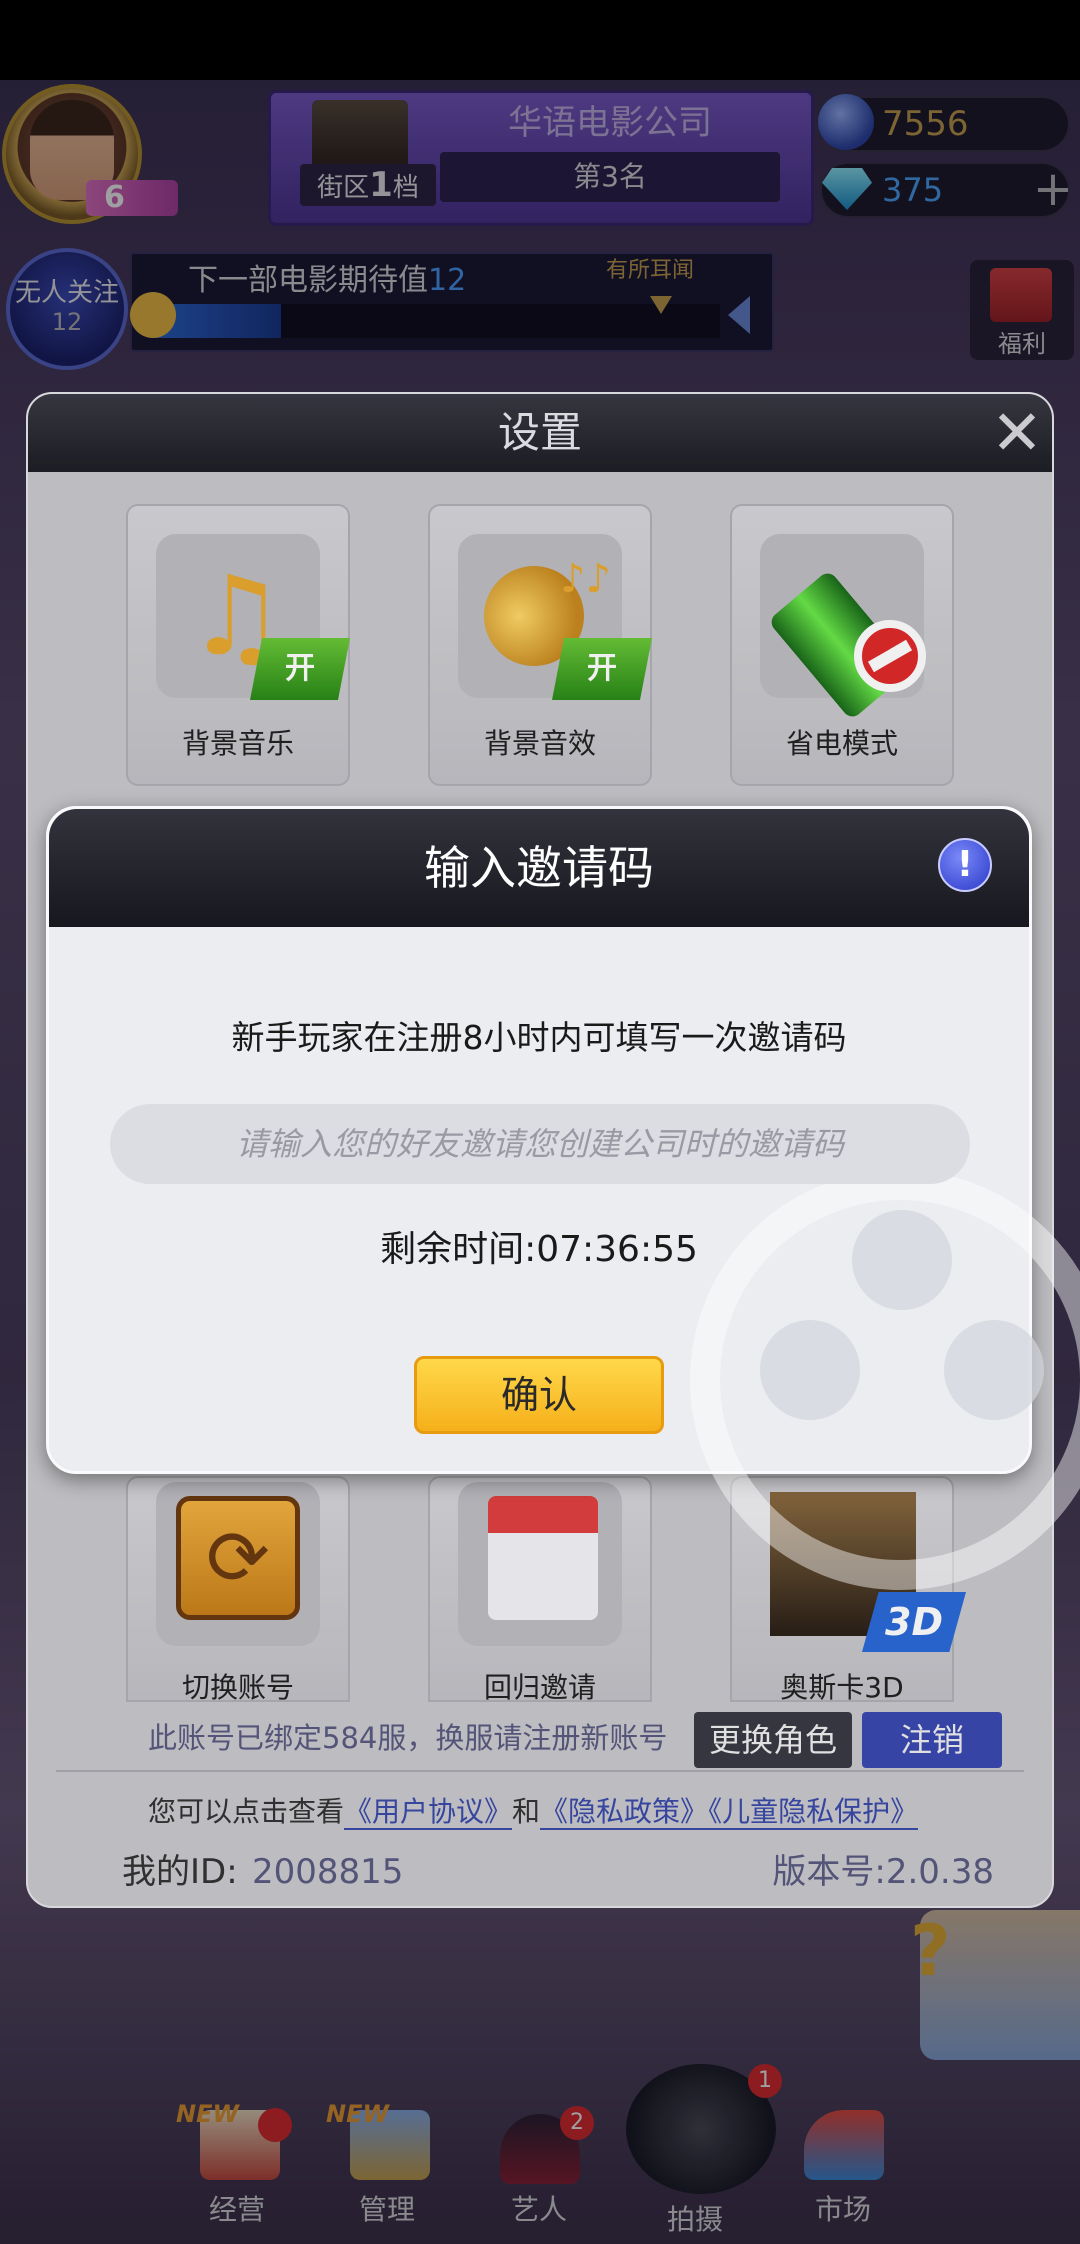 This screenshot has height=2244, width=1080. Describe the element at coordinates (965, 865) in the screenshot. I see `info-icon: !` at that location.